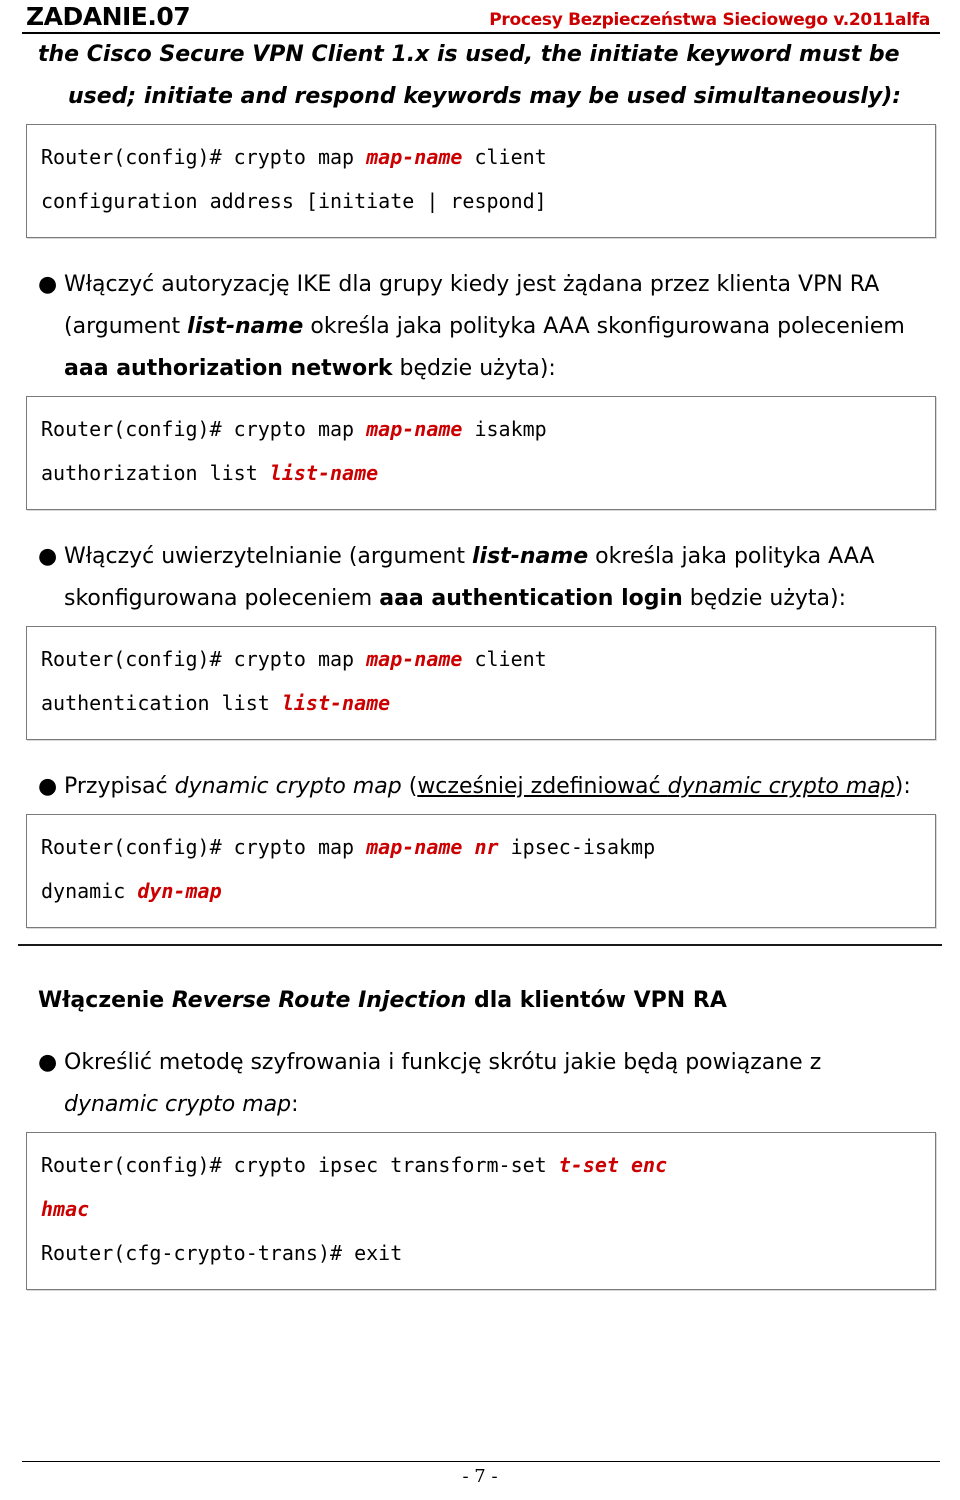  What do you see at coordinates (504, 429) in the screenshot?
I see `code-text: isakmp` at bounding box center [504, 429].